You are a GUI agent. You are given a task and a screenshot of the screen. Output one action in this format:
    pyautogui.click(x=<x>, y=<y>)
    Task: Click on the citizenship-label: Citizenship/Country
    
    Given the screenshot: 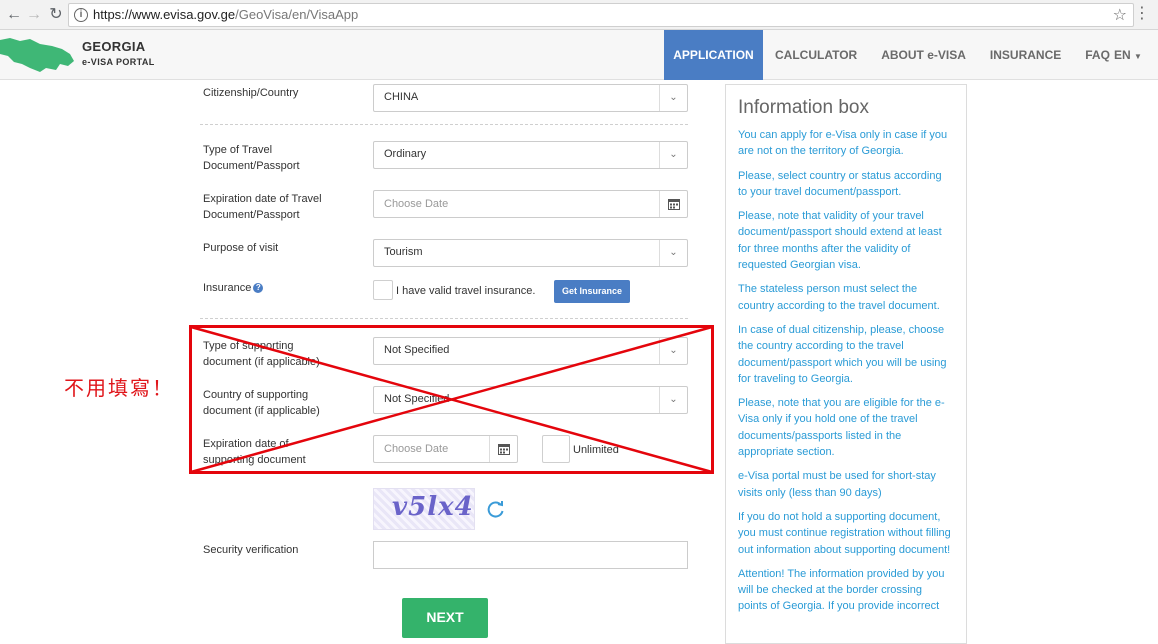 What is the action you would take?
    pyautogui.click(x=251, y=93)
    